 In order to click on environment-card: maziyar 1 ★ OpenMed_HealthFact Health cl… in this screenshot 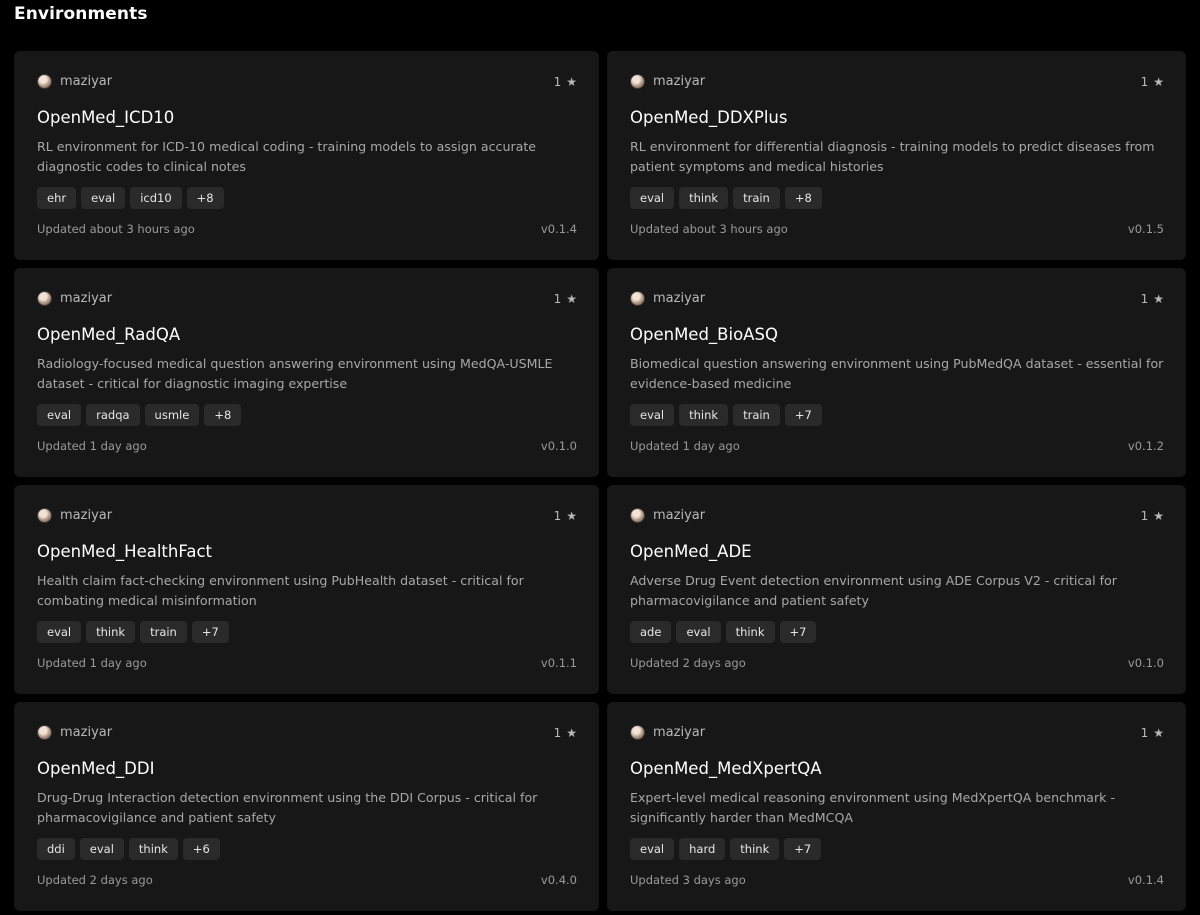, I will do `click(306, 589)`.